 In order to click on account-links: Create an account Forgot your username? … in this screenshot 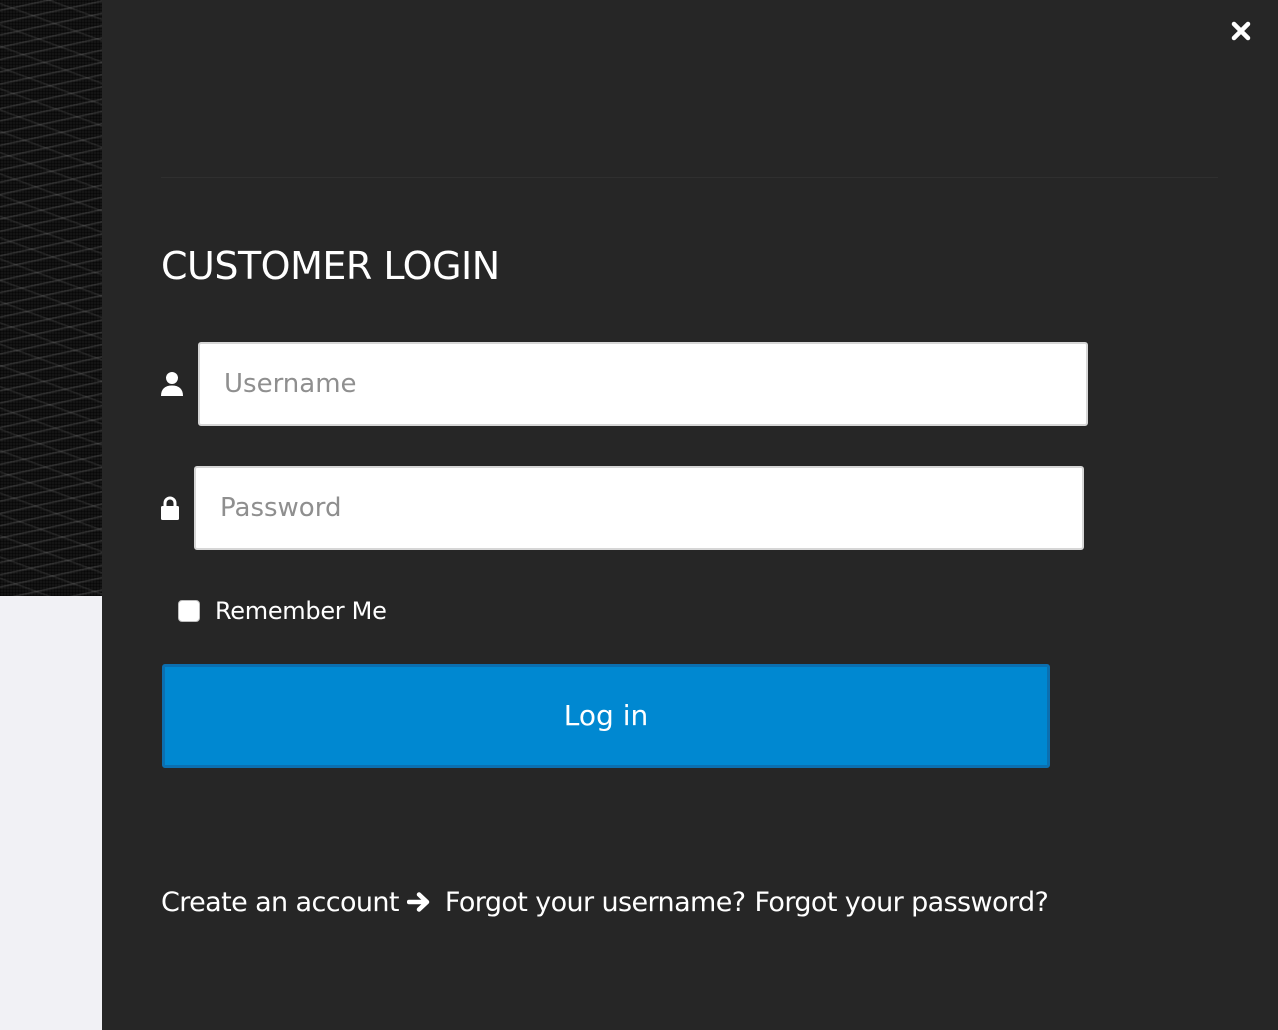, I will do `click(605, 902)`.